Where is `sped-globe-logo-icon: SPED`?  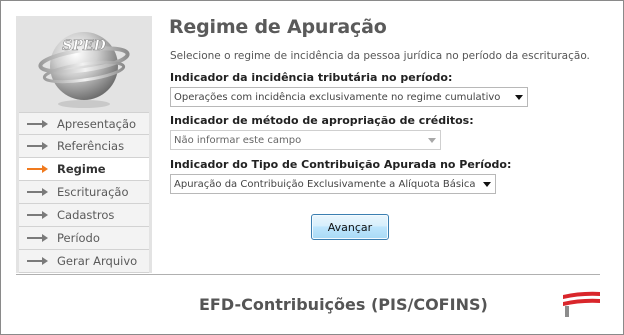 sped-globe-logo-icon: SPED is located at coordinates (84, 70).